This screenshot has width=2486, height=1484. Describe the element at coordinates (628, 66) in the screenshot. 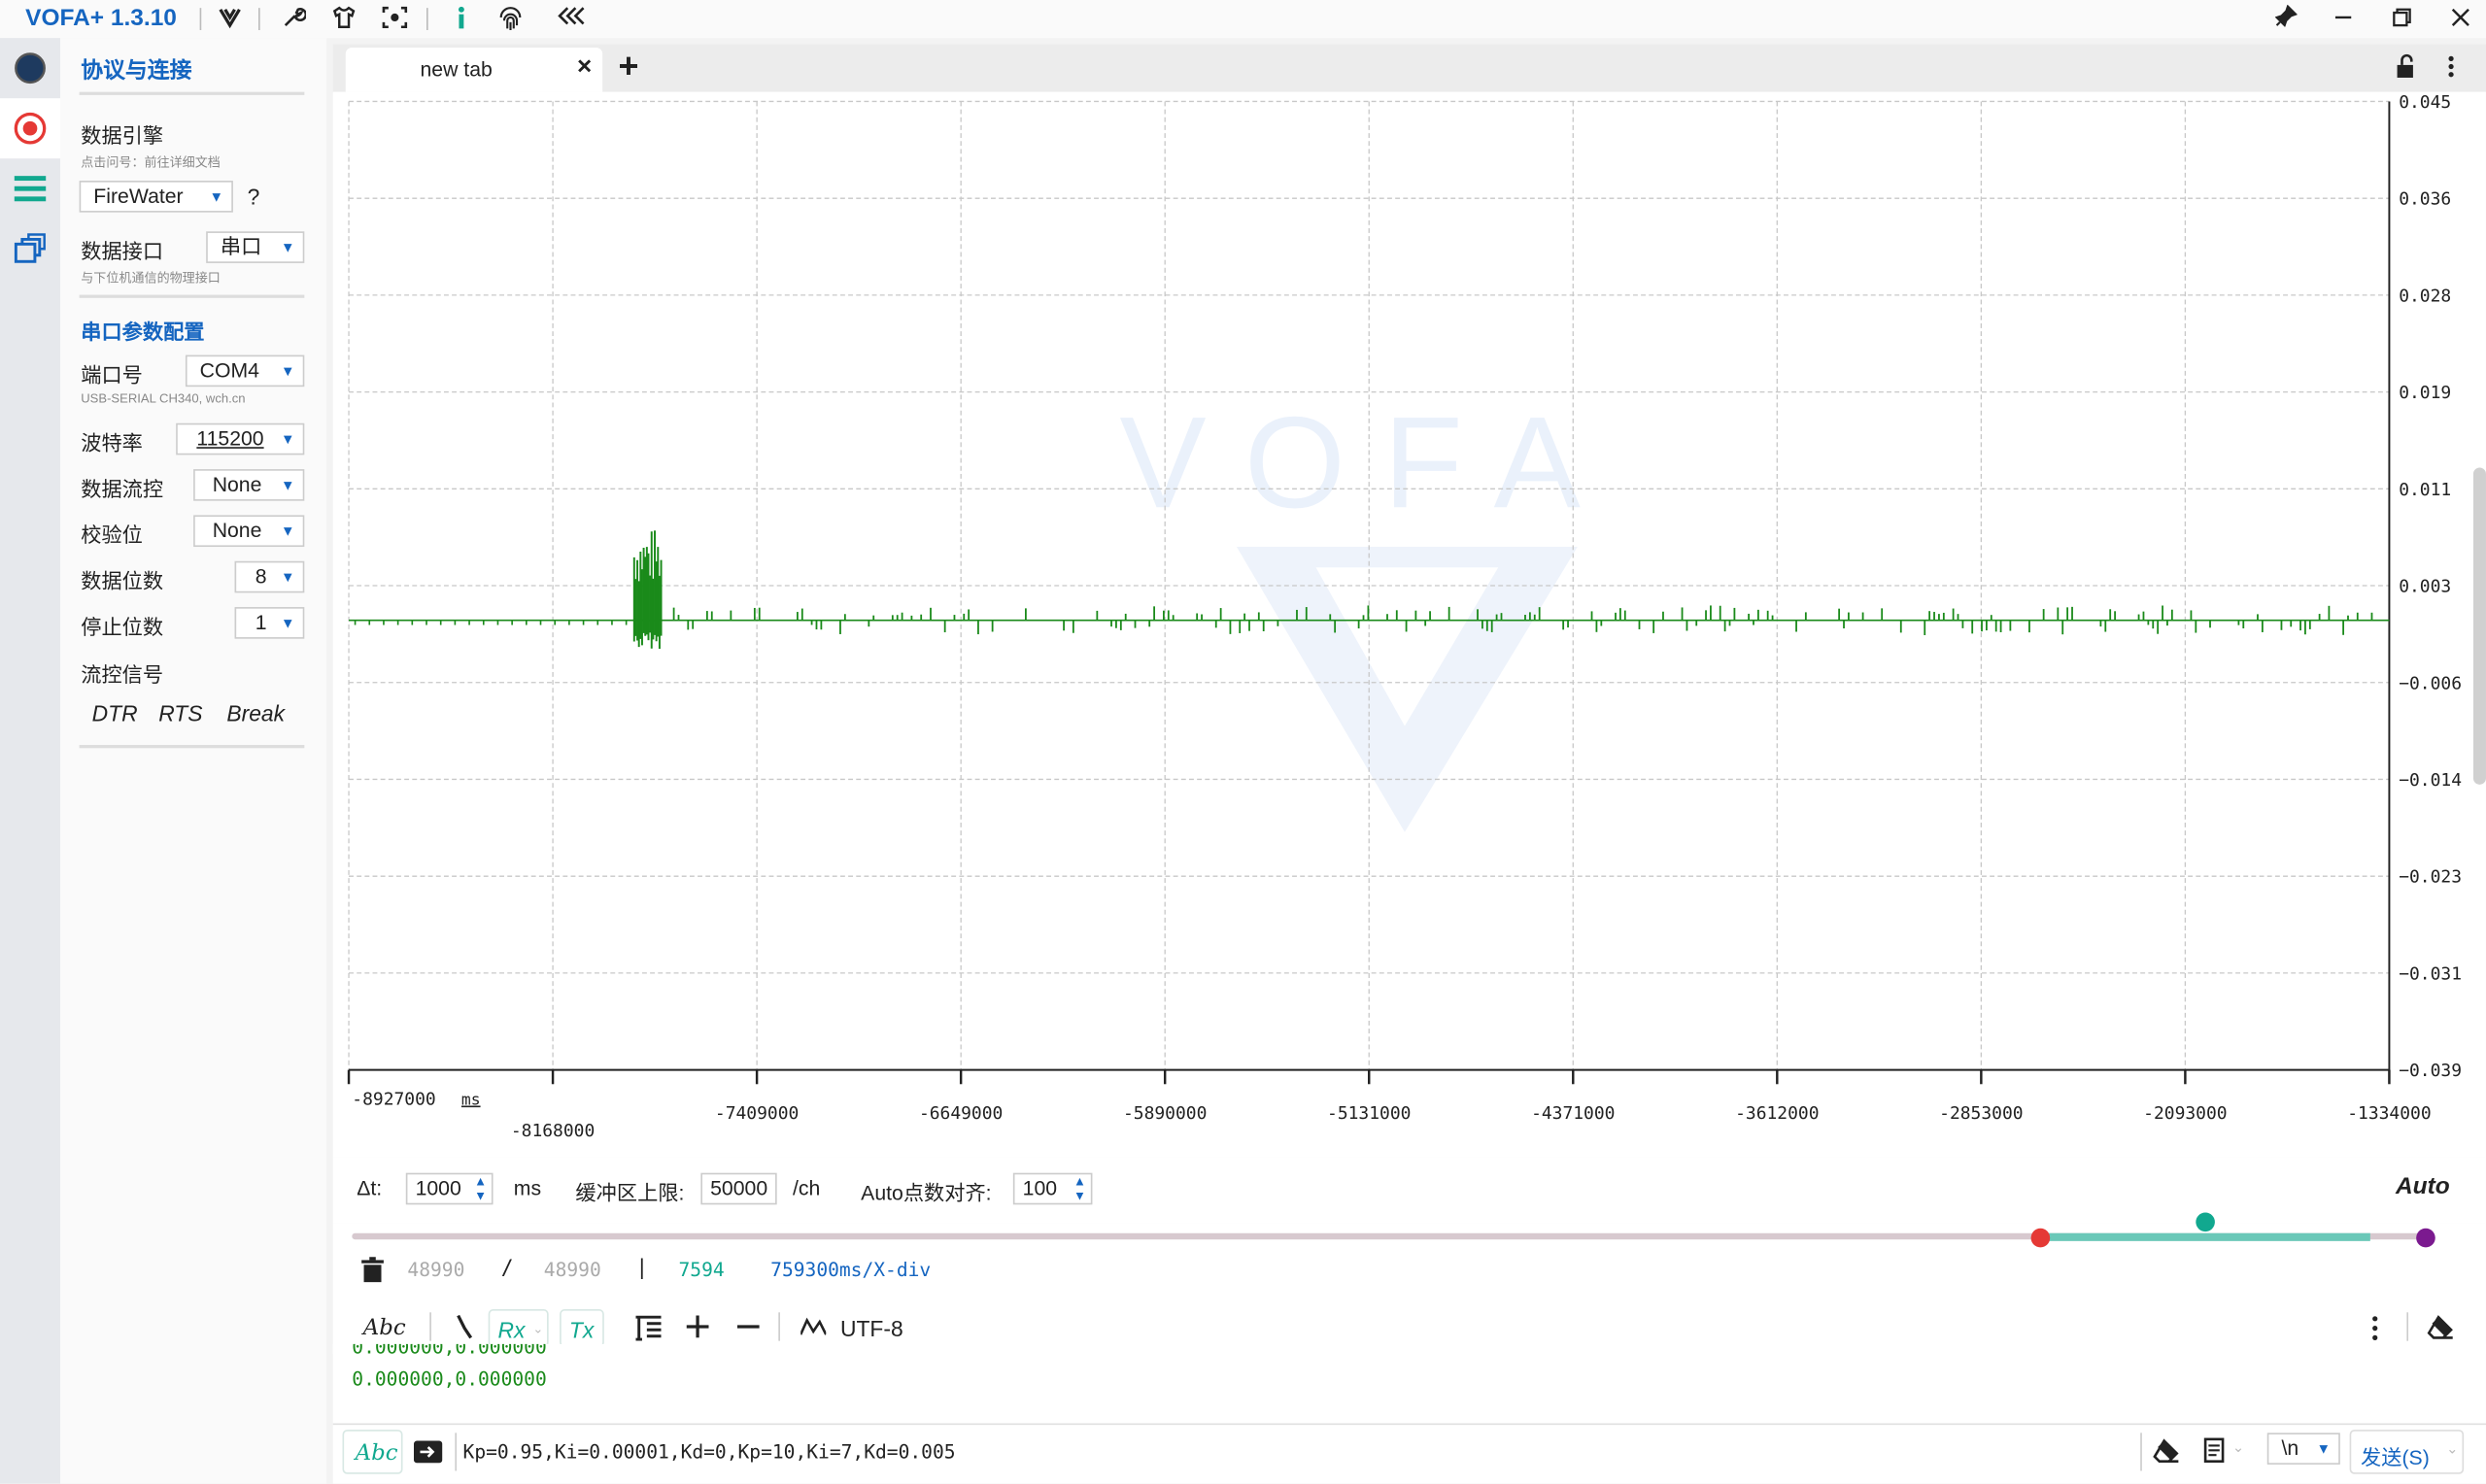

I see `add-tab-button: +` at that location.